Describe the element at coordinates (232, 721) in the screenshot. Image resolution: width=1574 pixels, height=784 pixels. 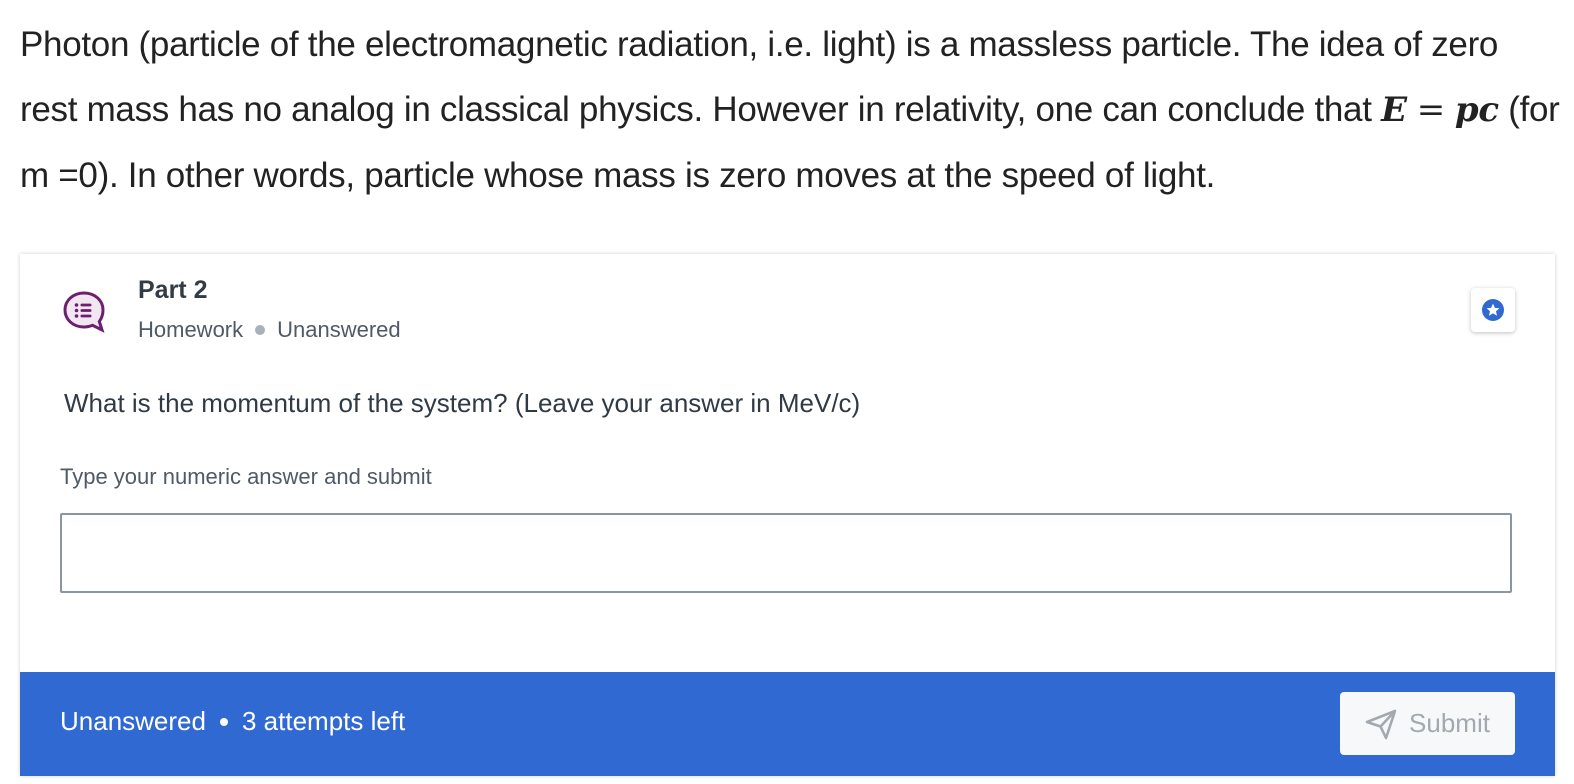
I see `footer-status: Unanswered 3 attempts left` at that location.